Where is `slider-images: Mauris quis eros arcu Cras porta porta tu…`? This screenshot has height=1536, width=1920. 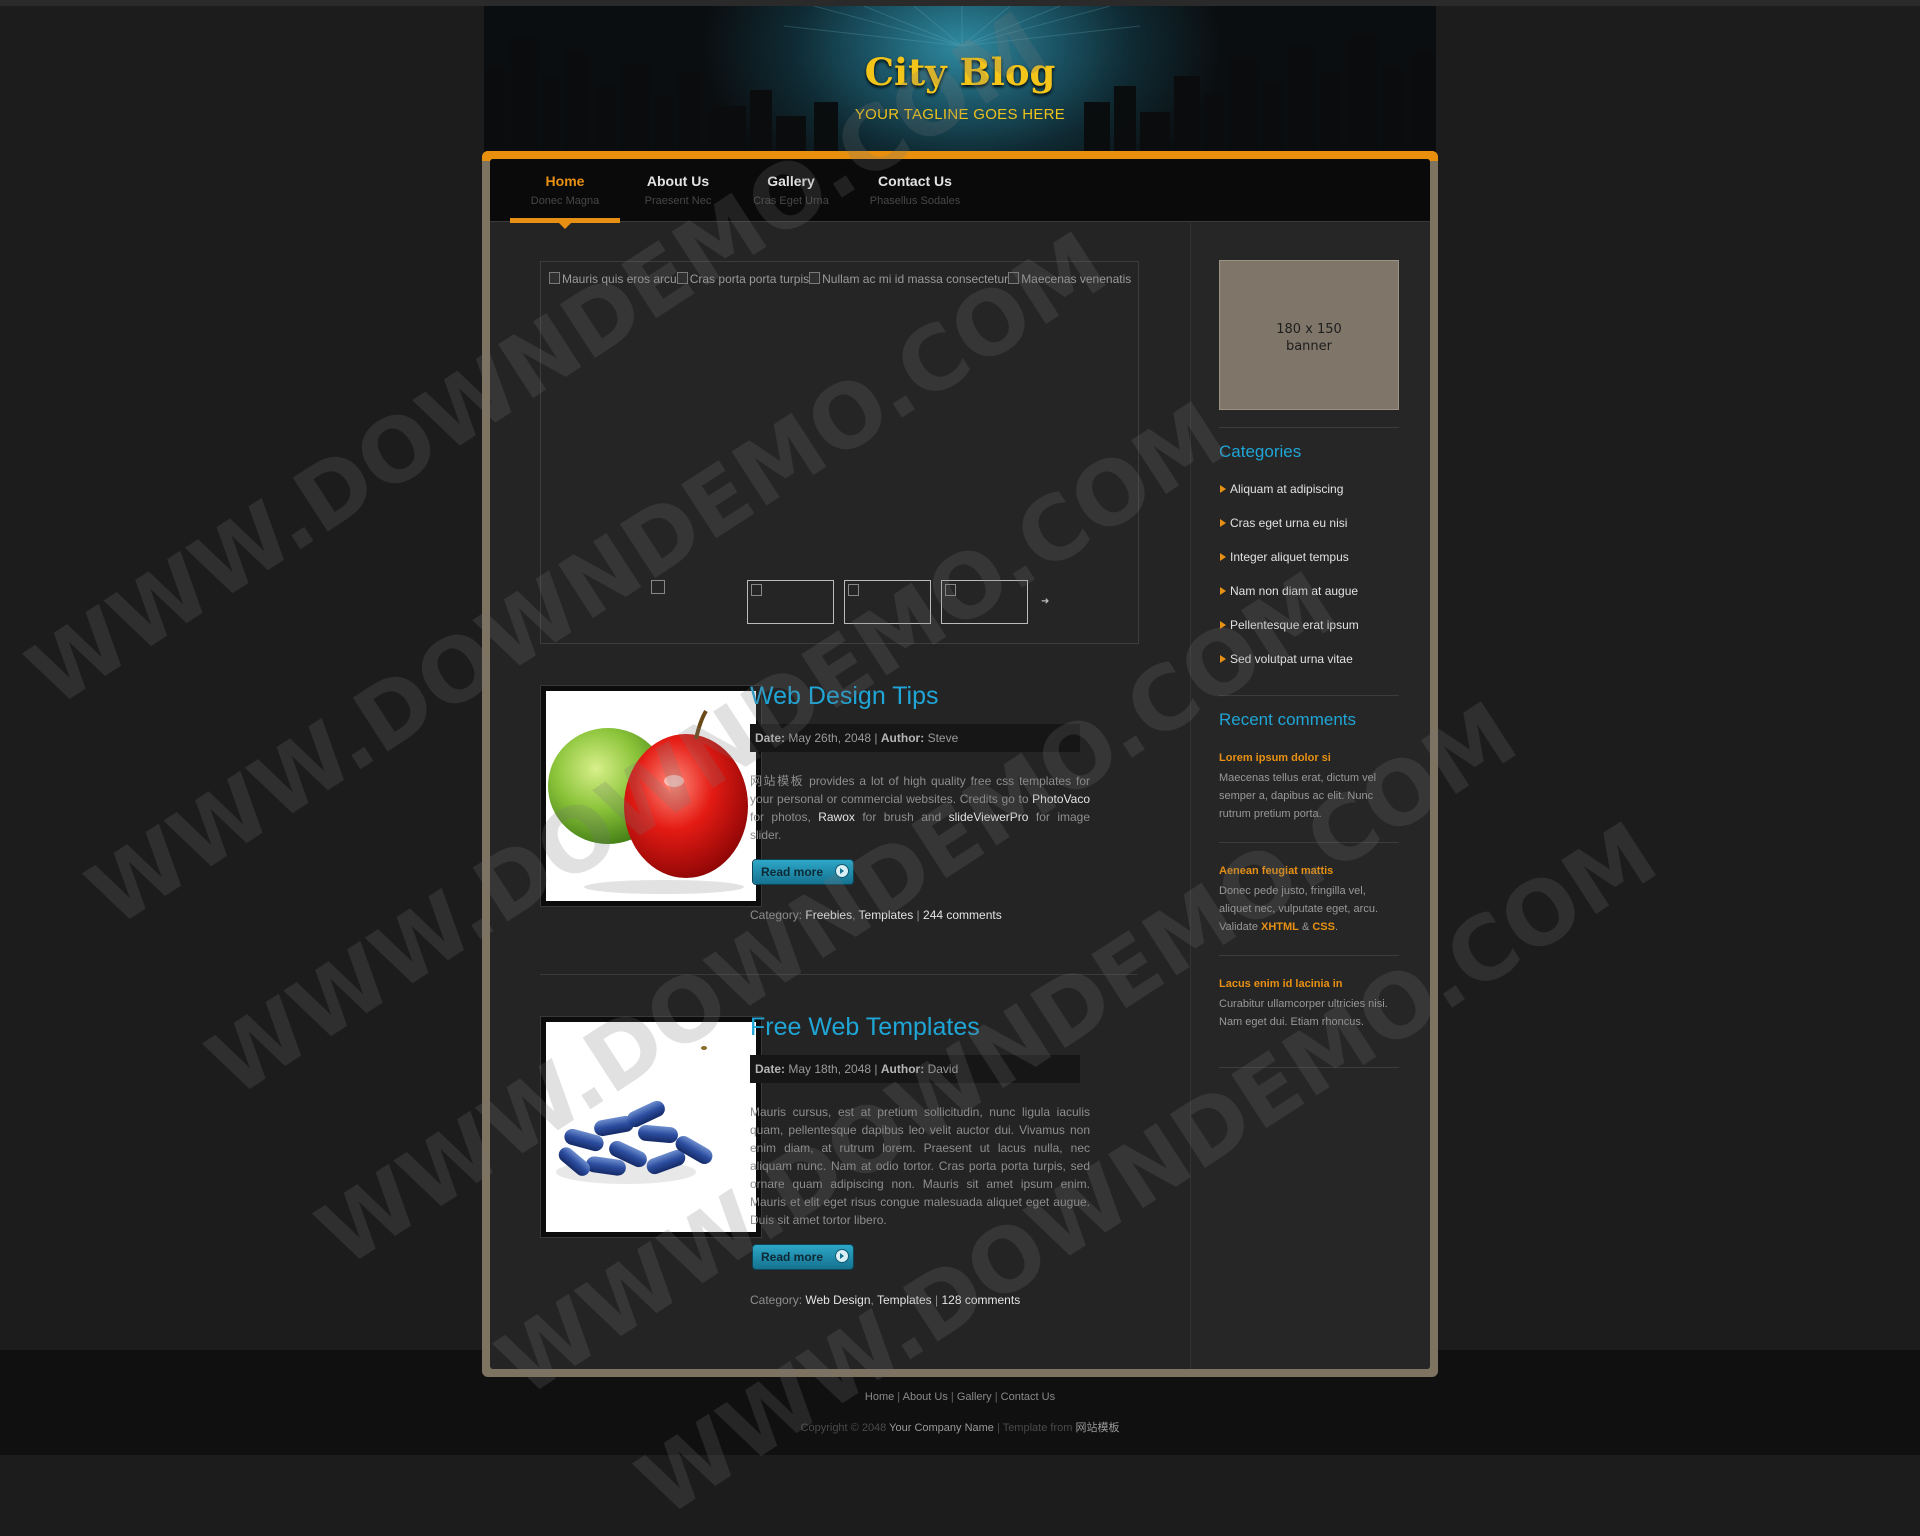 slider-images: Mauris quis eros arcu Cras porta porta tu… is located at coordinates (841, 279).